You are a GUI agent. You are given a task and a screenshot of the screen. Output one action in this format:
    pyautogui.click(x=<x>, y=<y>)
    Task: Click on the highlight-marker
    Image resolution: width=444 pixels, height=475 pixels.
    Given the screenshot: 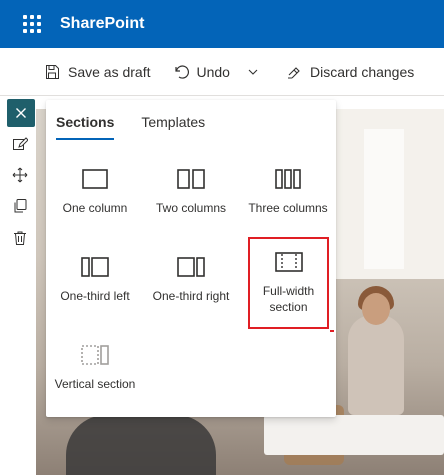 What is the action you would take?
    pyautogui.click(x=332, y=331)
    